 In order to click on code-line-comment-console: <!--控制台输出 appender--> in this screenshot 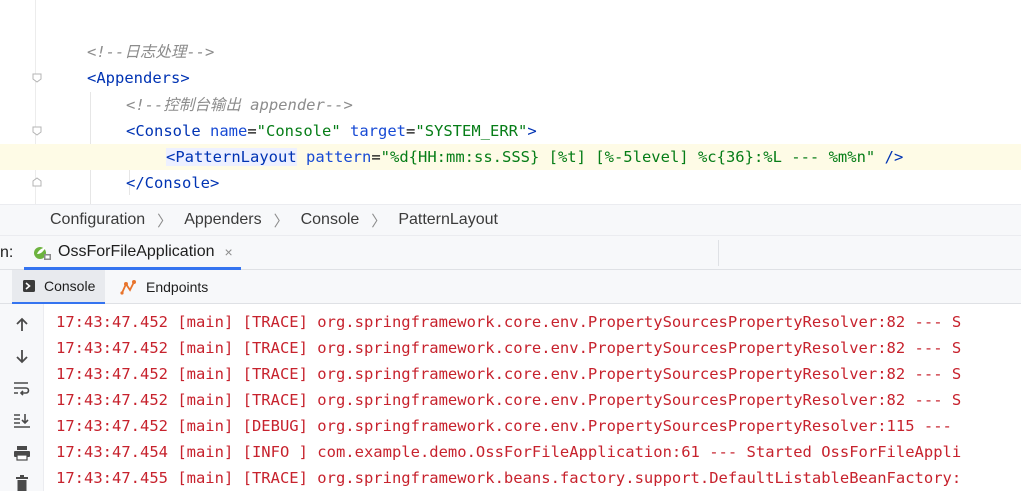, I will do `click(510, 105)`.